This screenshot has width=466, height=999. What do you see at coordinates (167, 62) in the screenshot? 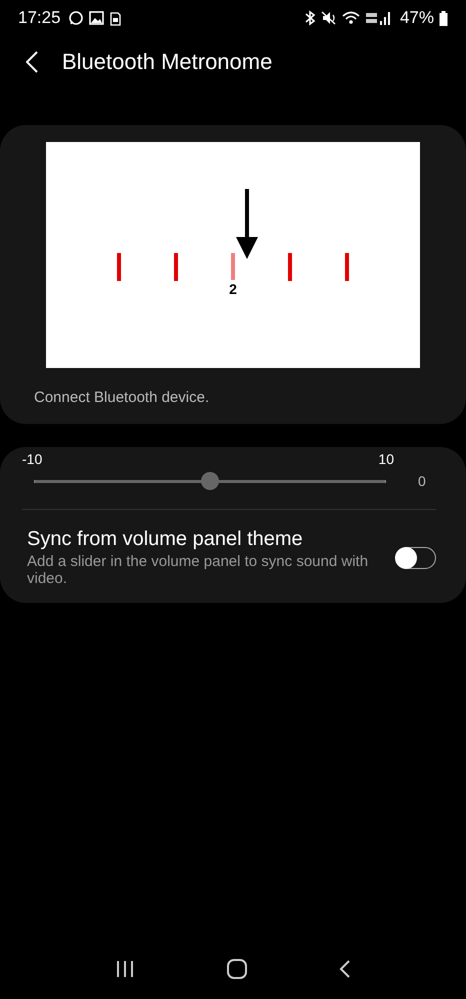
I see `page-title: Bluetooth Metronome` at bounding box center [167, 62].